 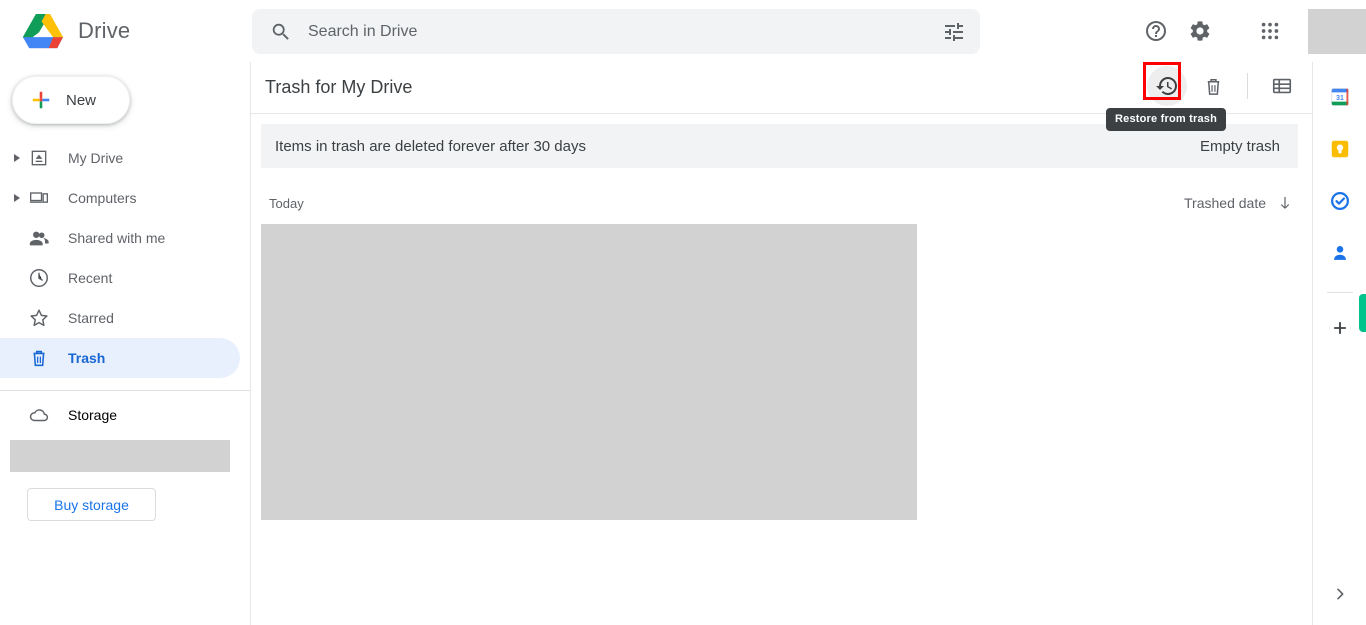 What do you see at coordinates (102, 198) in the screenshot?
I see `sidebar-label: Computers` at bounding box center [102, 198].